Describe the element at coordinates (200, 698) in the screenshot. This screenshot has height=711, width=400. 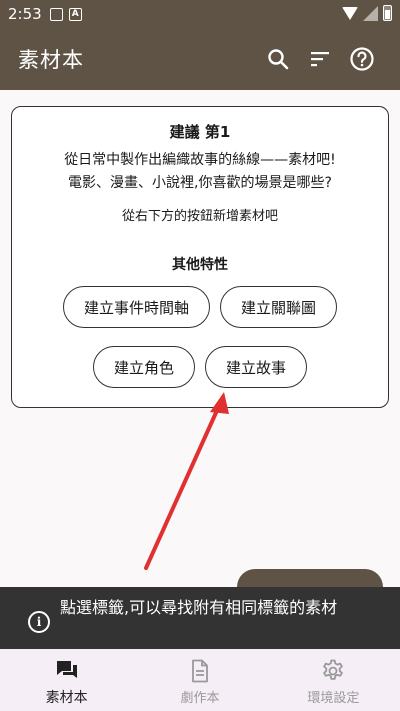
I see `nav-label-scripts: 劇作本` at that location.